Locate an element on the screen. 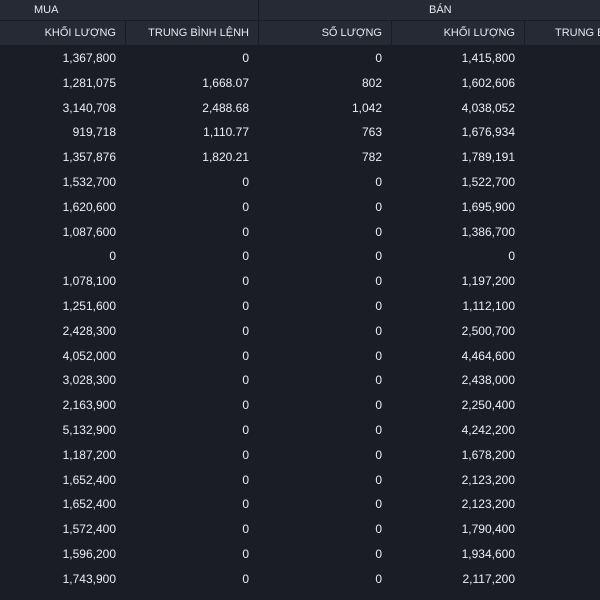  sell-volume-cell: 2,250,400 is located at coordinates (488, 405).